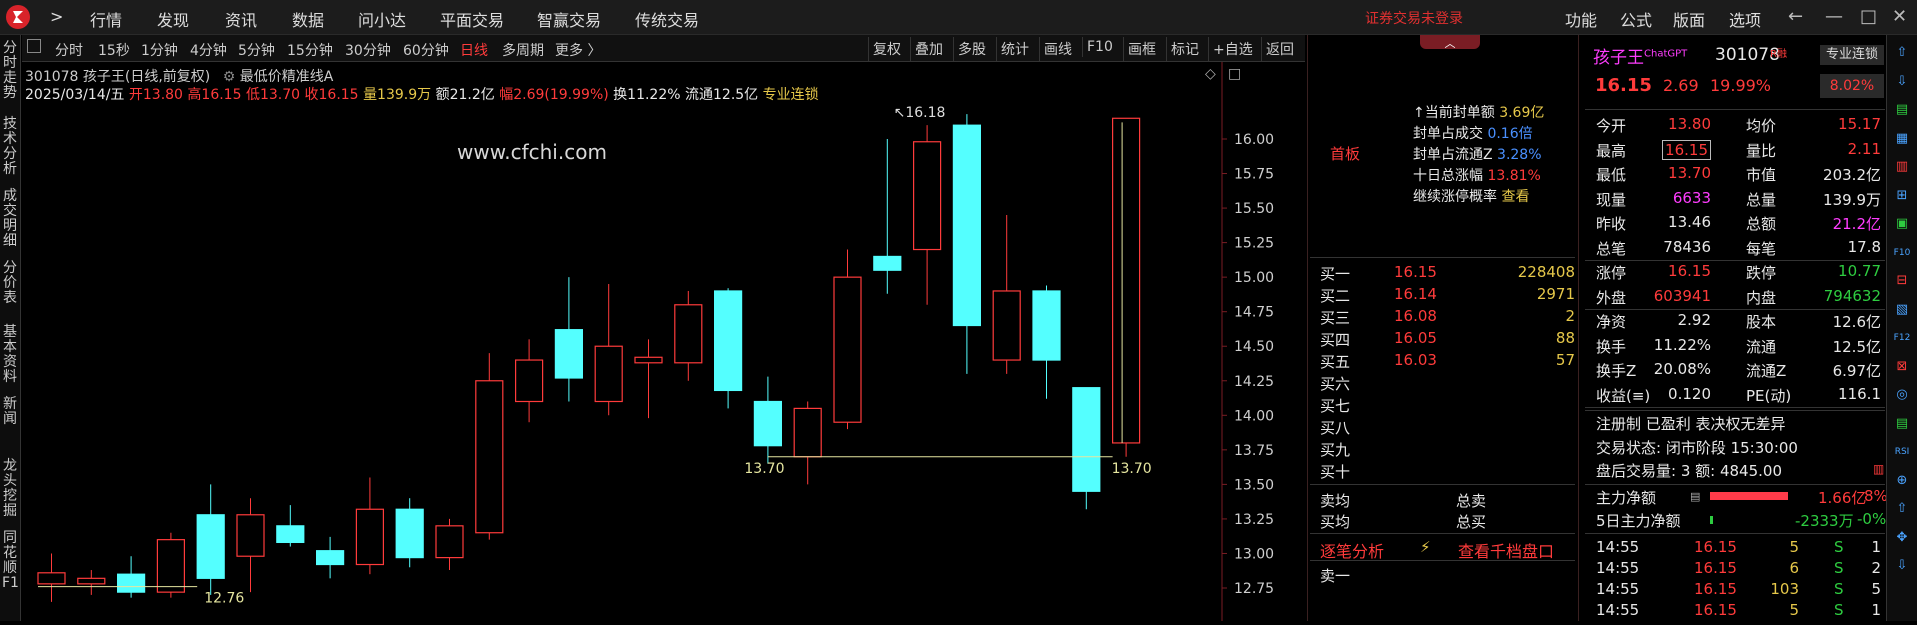 The image size is (1917, 625). Describe the element at coordinates (667, 19) in the screenshot. I see `menu-classic-trade: 传统交易` at that location.